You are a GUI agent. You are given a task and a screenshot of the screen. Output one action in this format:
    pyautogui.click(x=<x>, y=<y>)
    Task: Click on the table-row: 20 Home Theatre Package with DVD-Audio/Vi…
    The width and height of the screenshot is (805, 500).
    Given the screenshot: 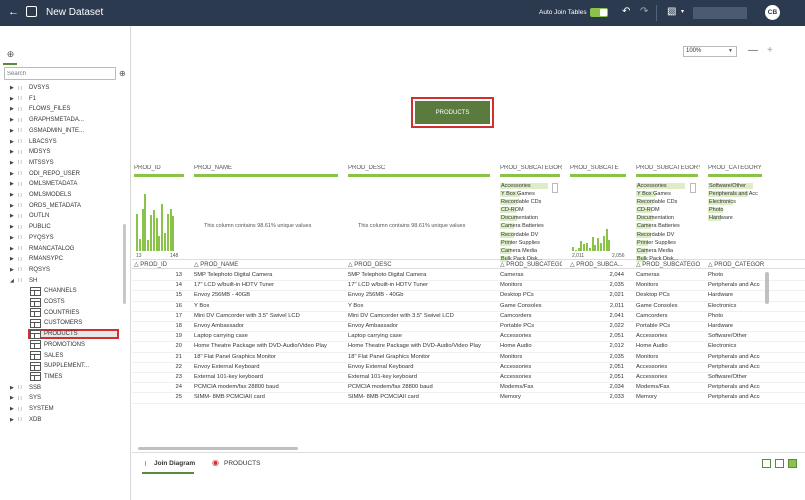 What is the action you would take?
    pyautogui.click(x=468, y=347)
    